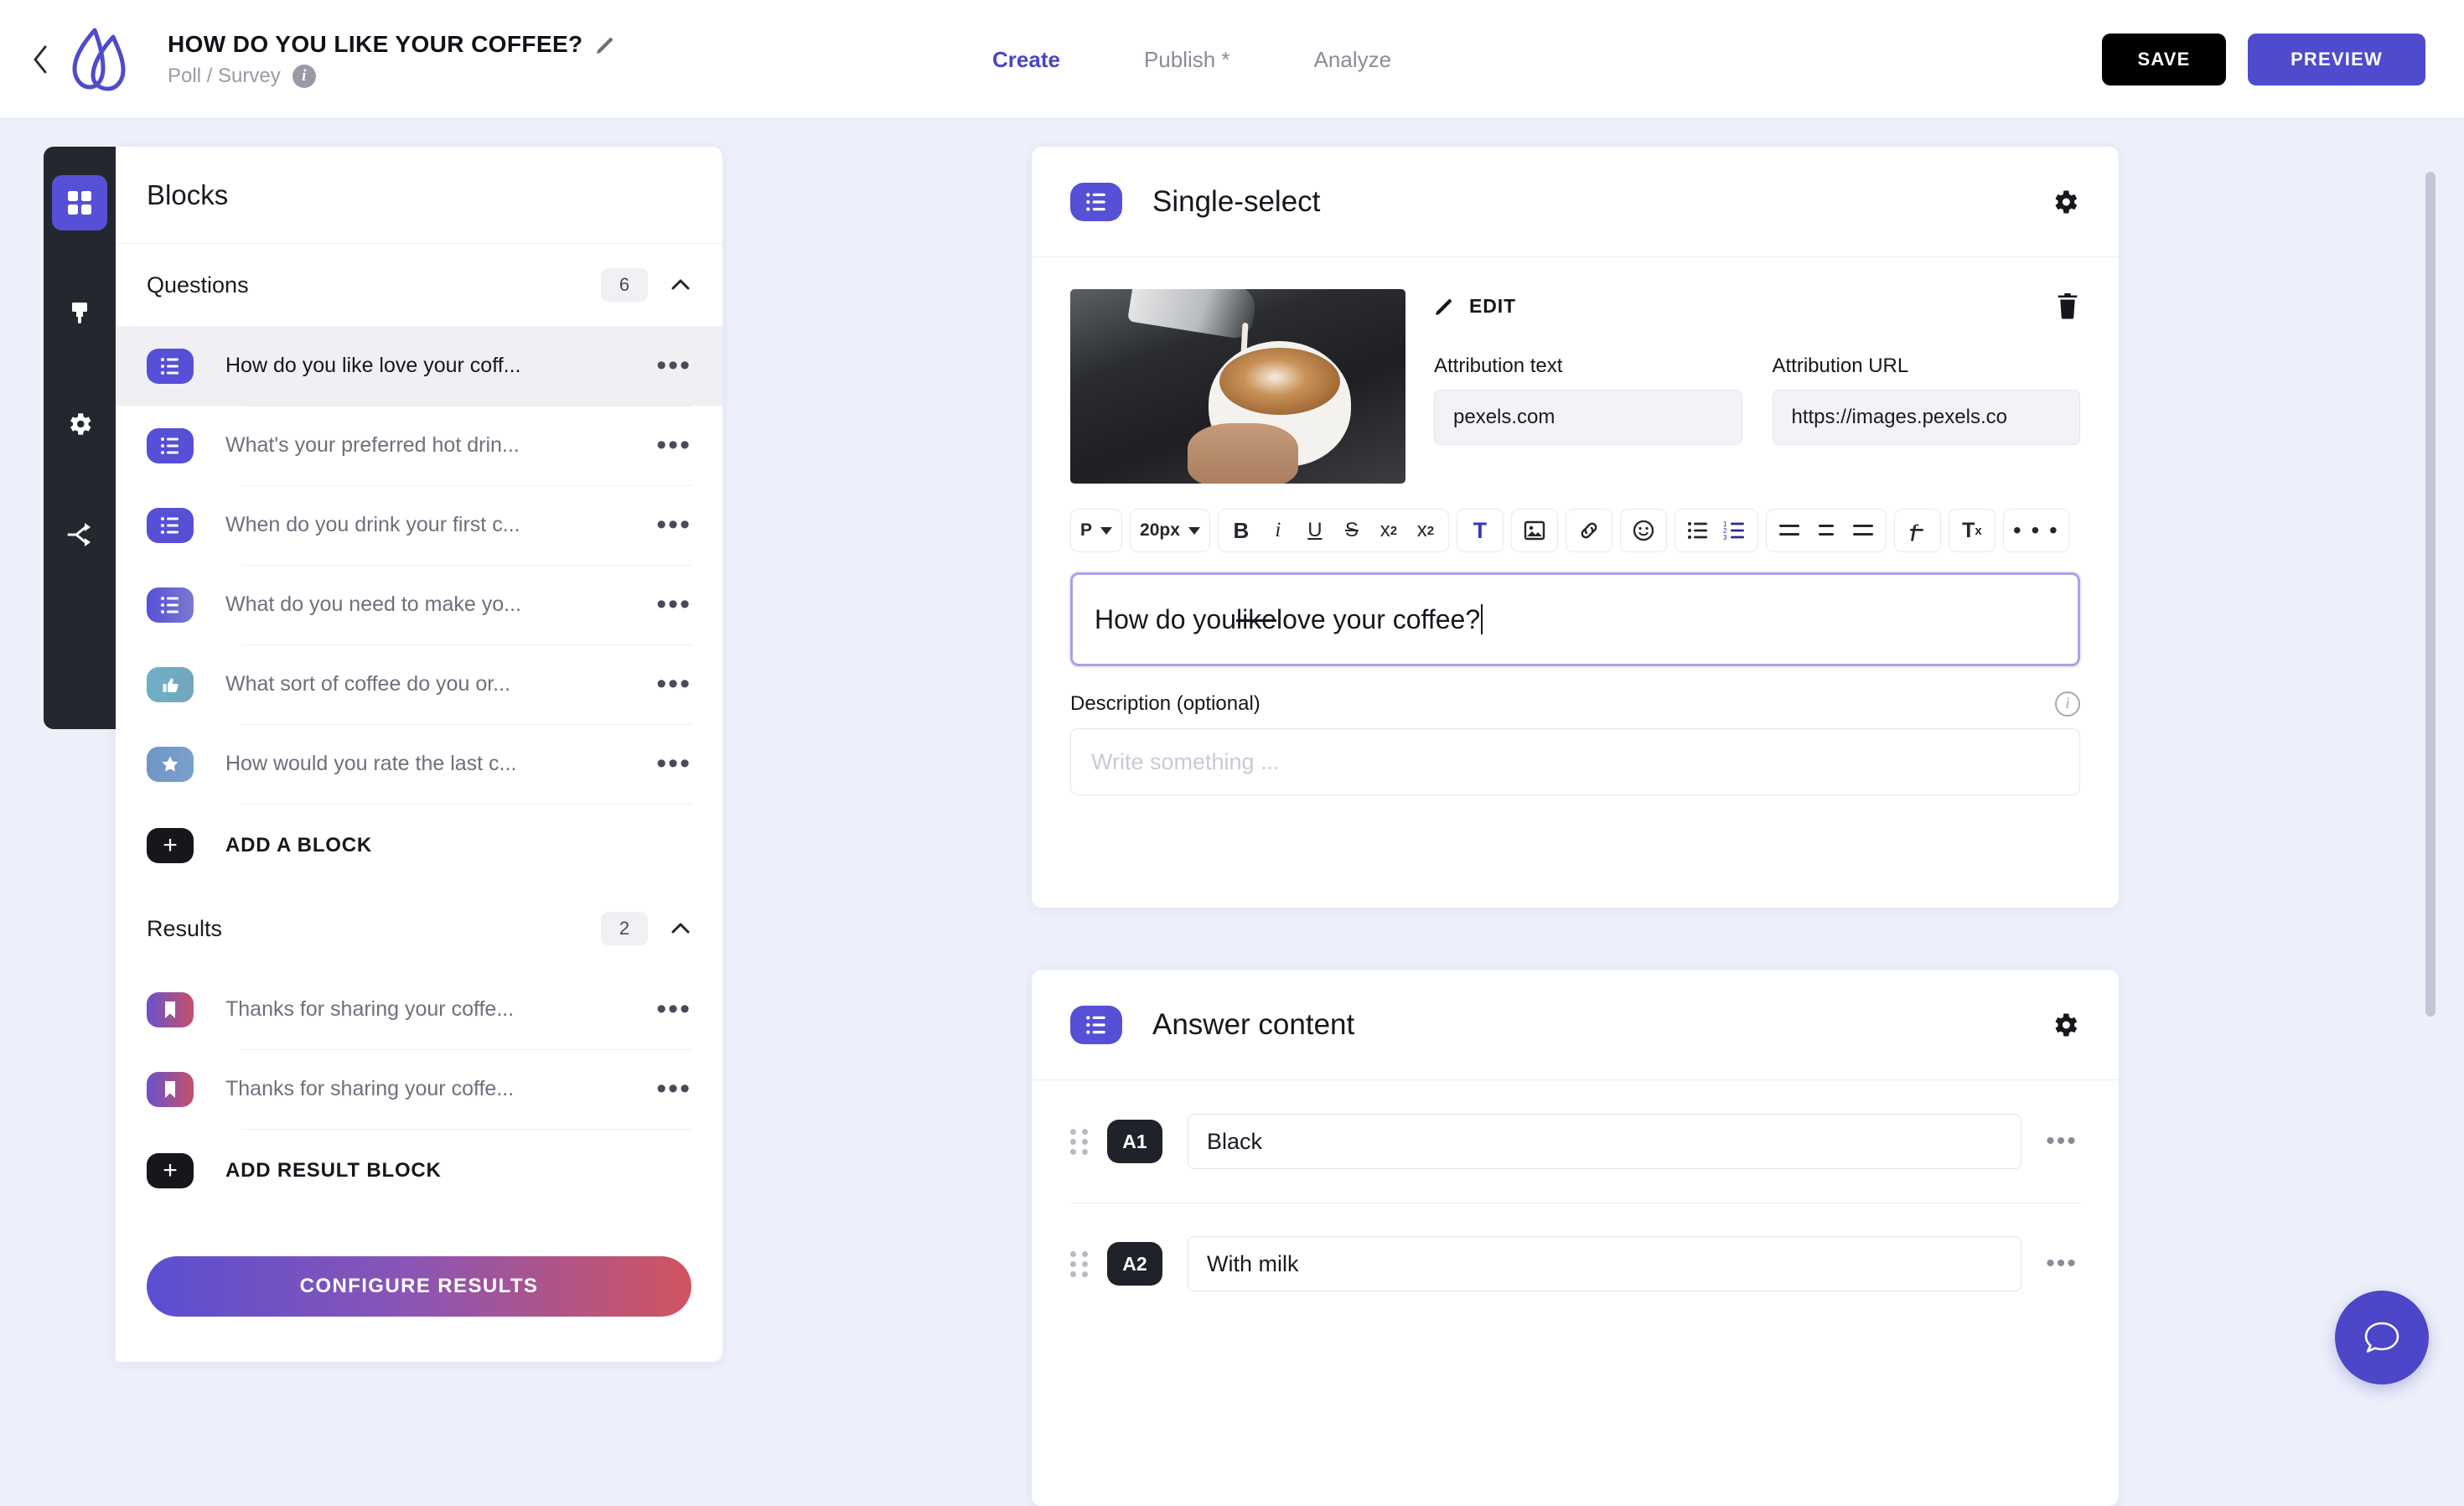 This screenshot has height=1506, width=2464. What do you see at coordinates (1096, 1025) in the screenshot?
I see `list-glyph` at bounding box center [1096, 1025].